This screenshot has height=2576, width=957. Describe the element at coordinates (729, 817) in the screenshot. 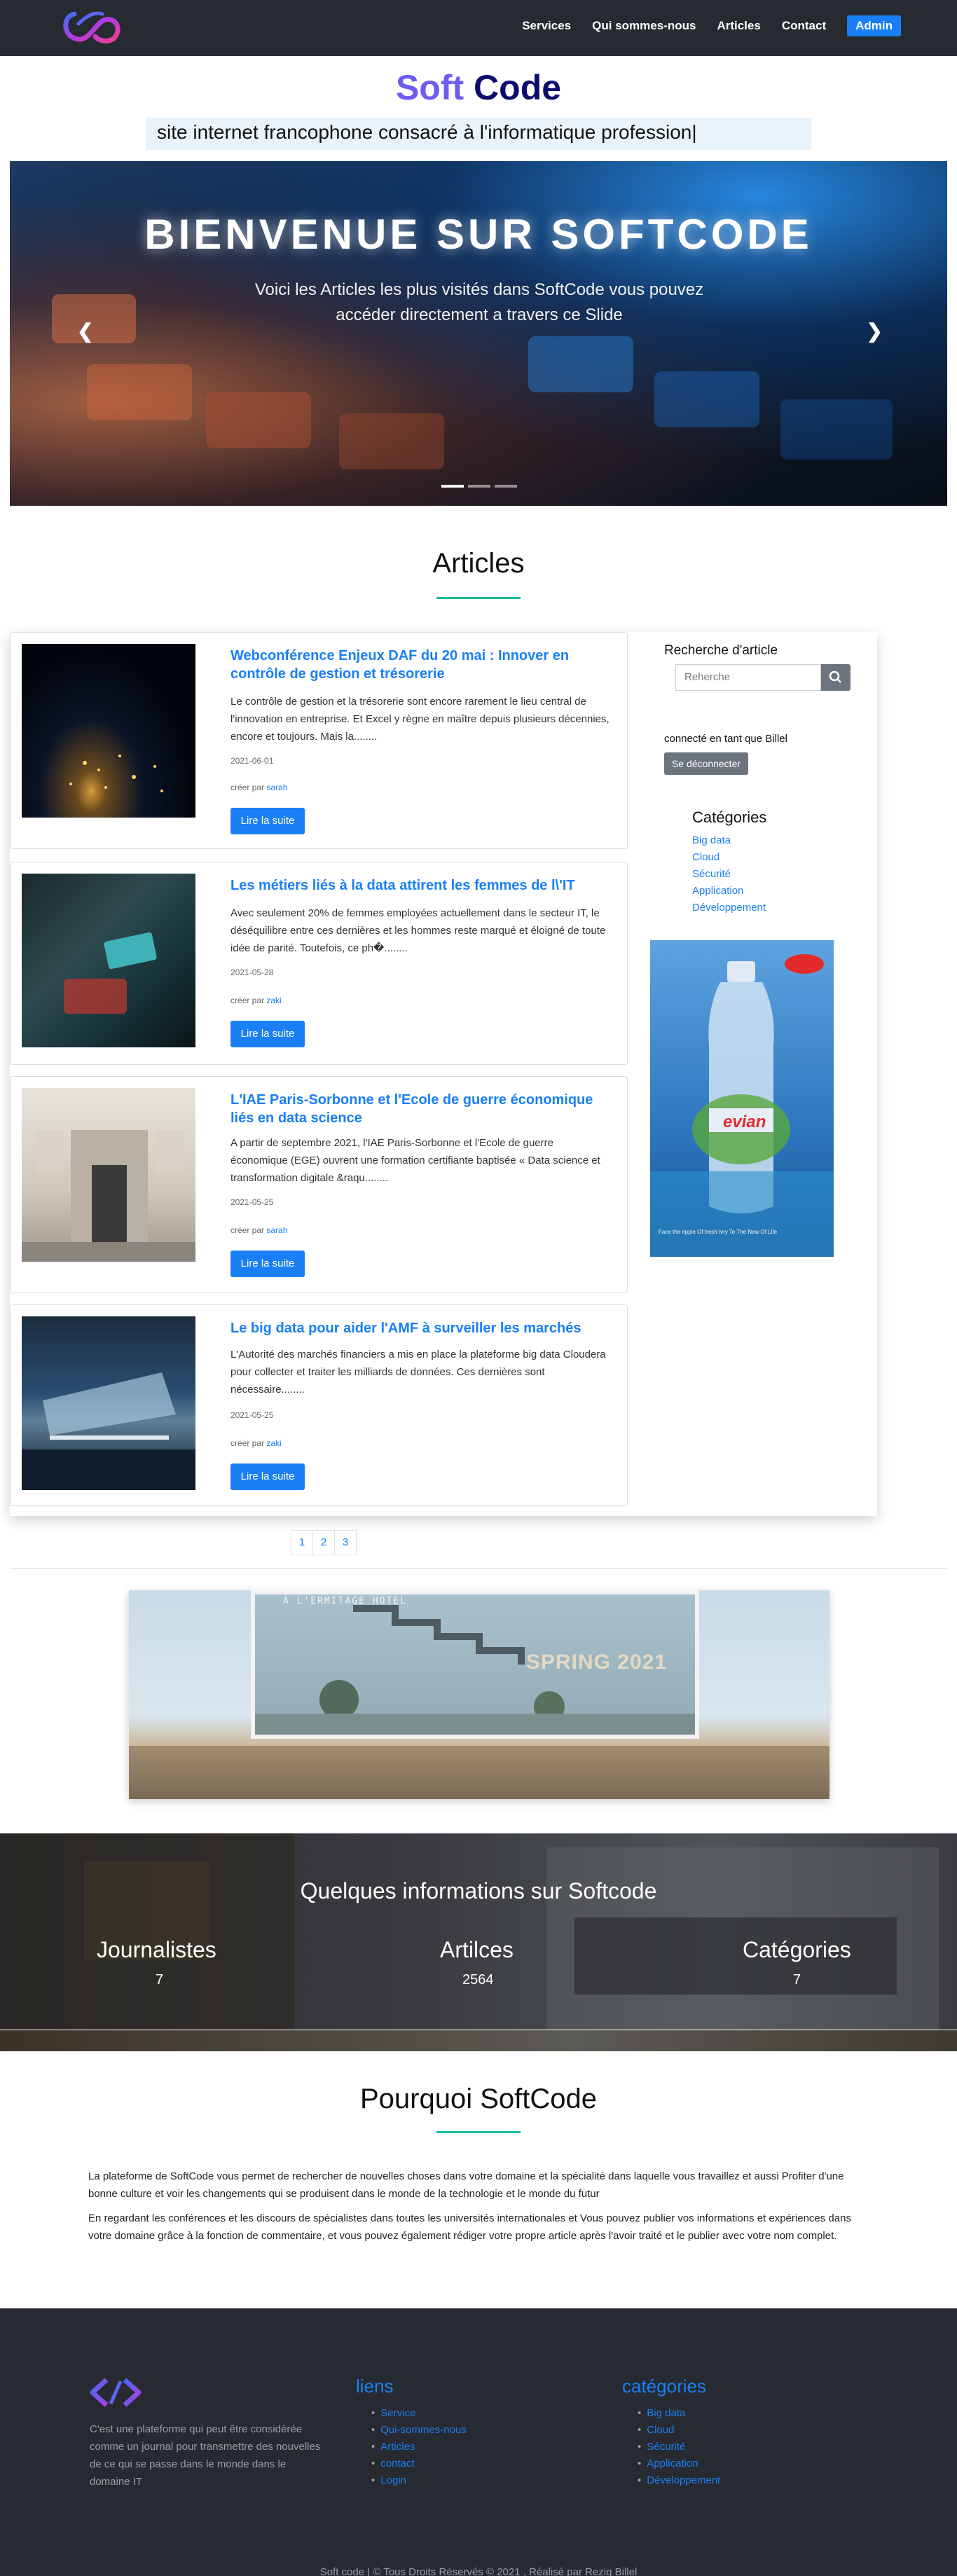

I see `categories-heading: Catégories` at that location.